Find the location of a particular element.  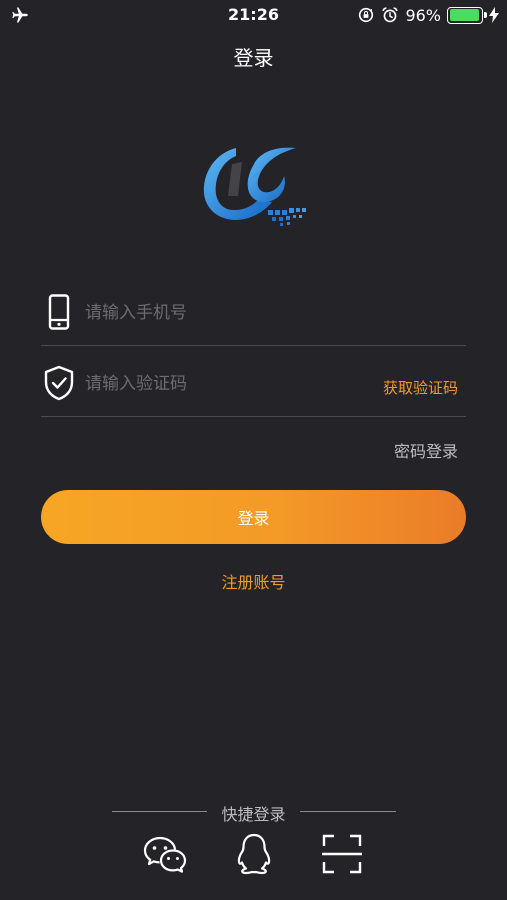

phone-input is located at coordinates (225, 313).